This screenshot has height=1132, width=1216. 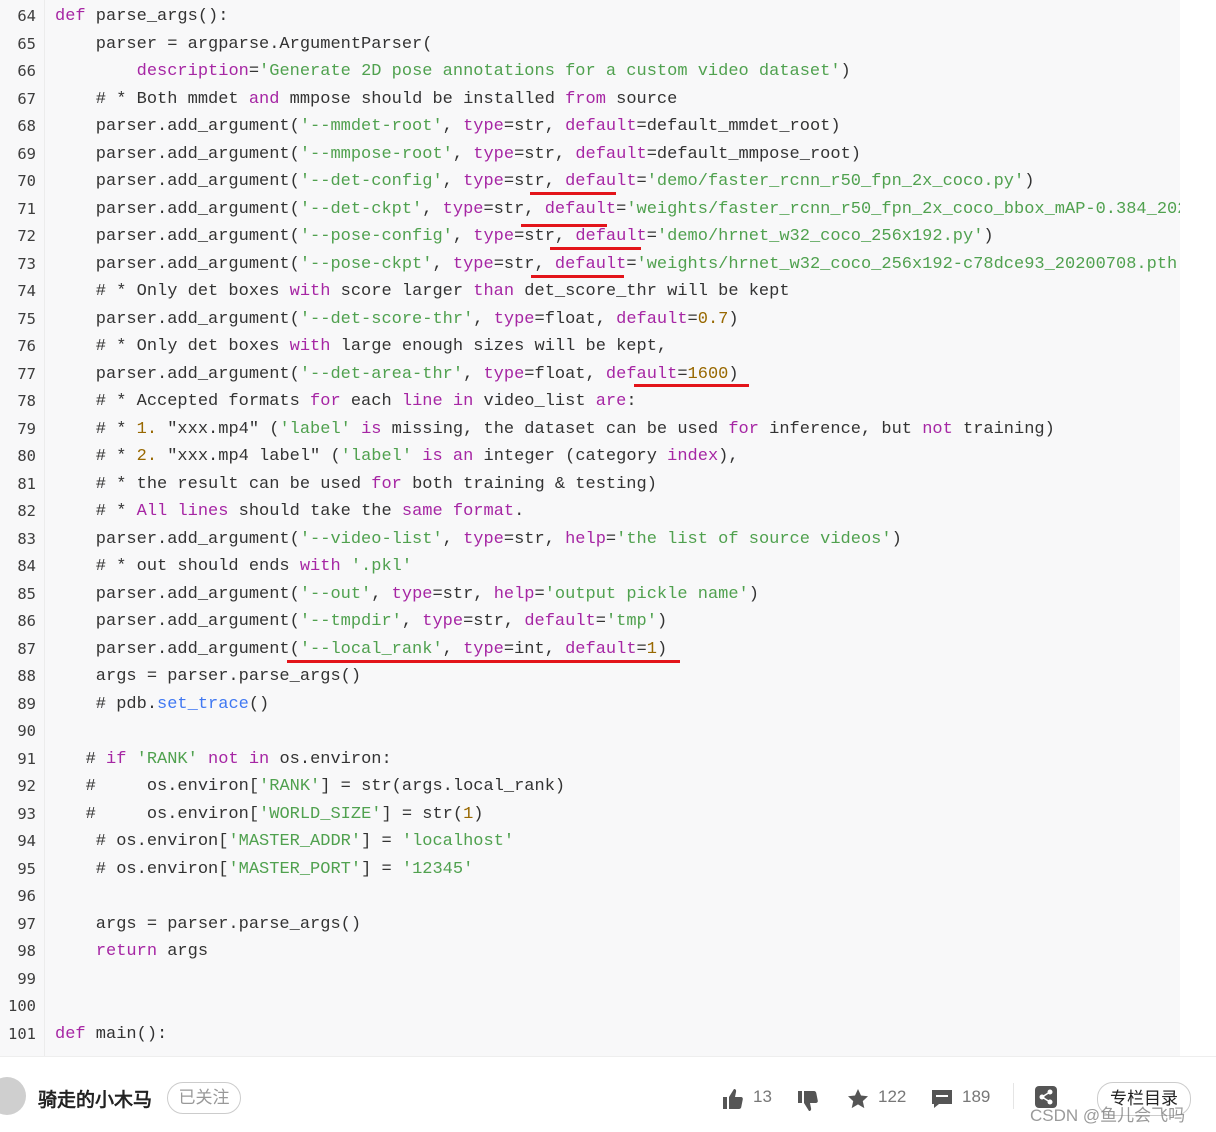 What do you see at coordinates (590, 980) in the screenshot?
I see `code-line: 99` at bounding box center [590, 980].